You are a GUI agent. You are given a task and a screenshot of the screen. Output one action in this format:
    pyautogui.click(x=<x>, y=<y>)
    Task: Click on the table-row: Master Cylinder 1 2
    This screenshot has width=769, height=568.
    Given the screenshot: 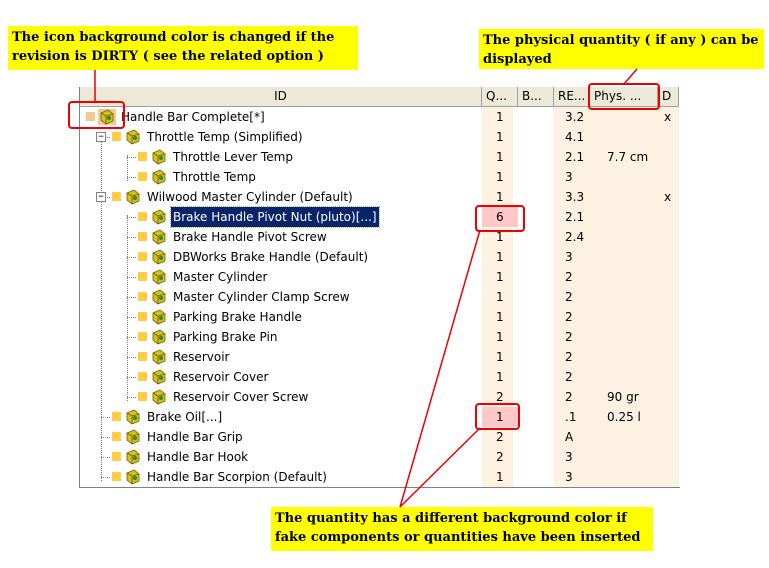 What is the action you would take?
    pyautogui.click(x=379, y=277)
    